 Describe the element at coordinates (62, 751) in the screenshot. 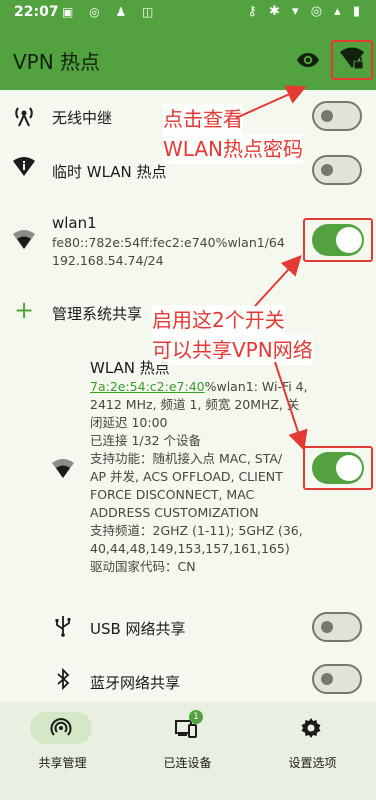

I see `nav-item-tethering: 共享管理` at that location.